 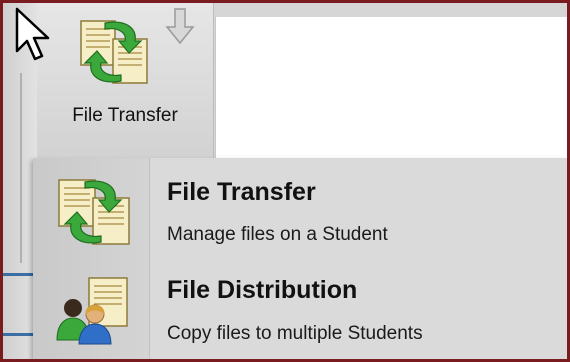 What do you see at coordinates (180, 26) in the screenshot?
I see `down-arrow-icon` at bounding box center [180, 26].